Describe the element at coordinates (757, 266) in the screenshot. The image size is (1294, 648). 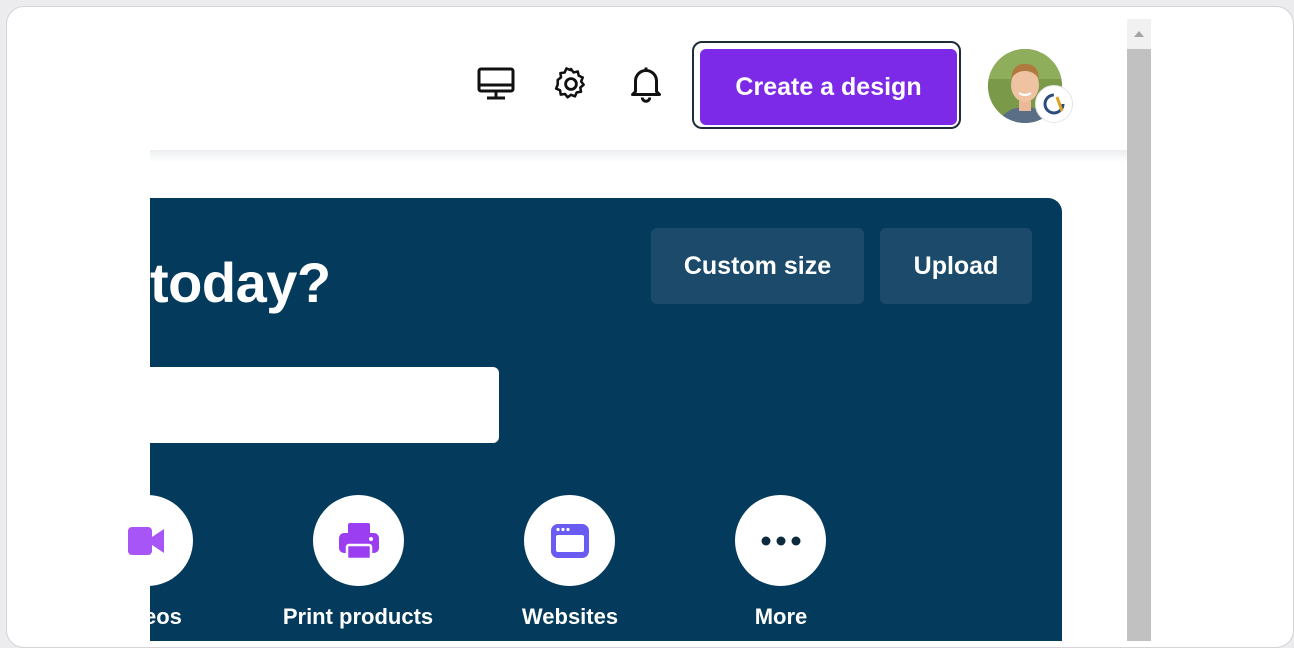
I see `custom-size-button: Custom size` at that location.